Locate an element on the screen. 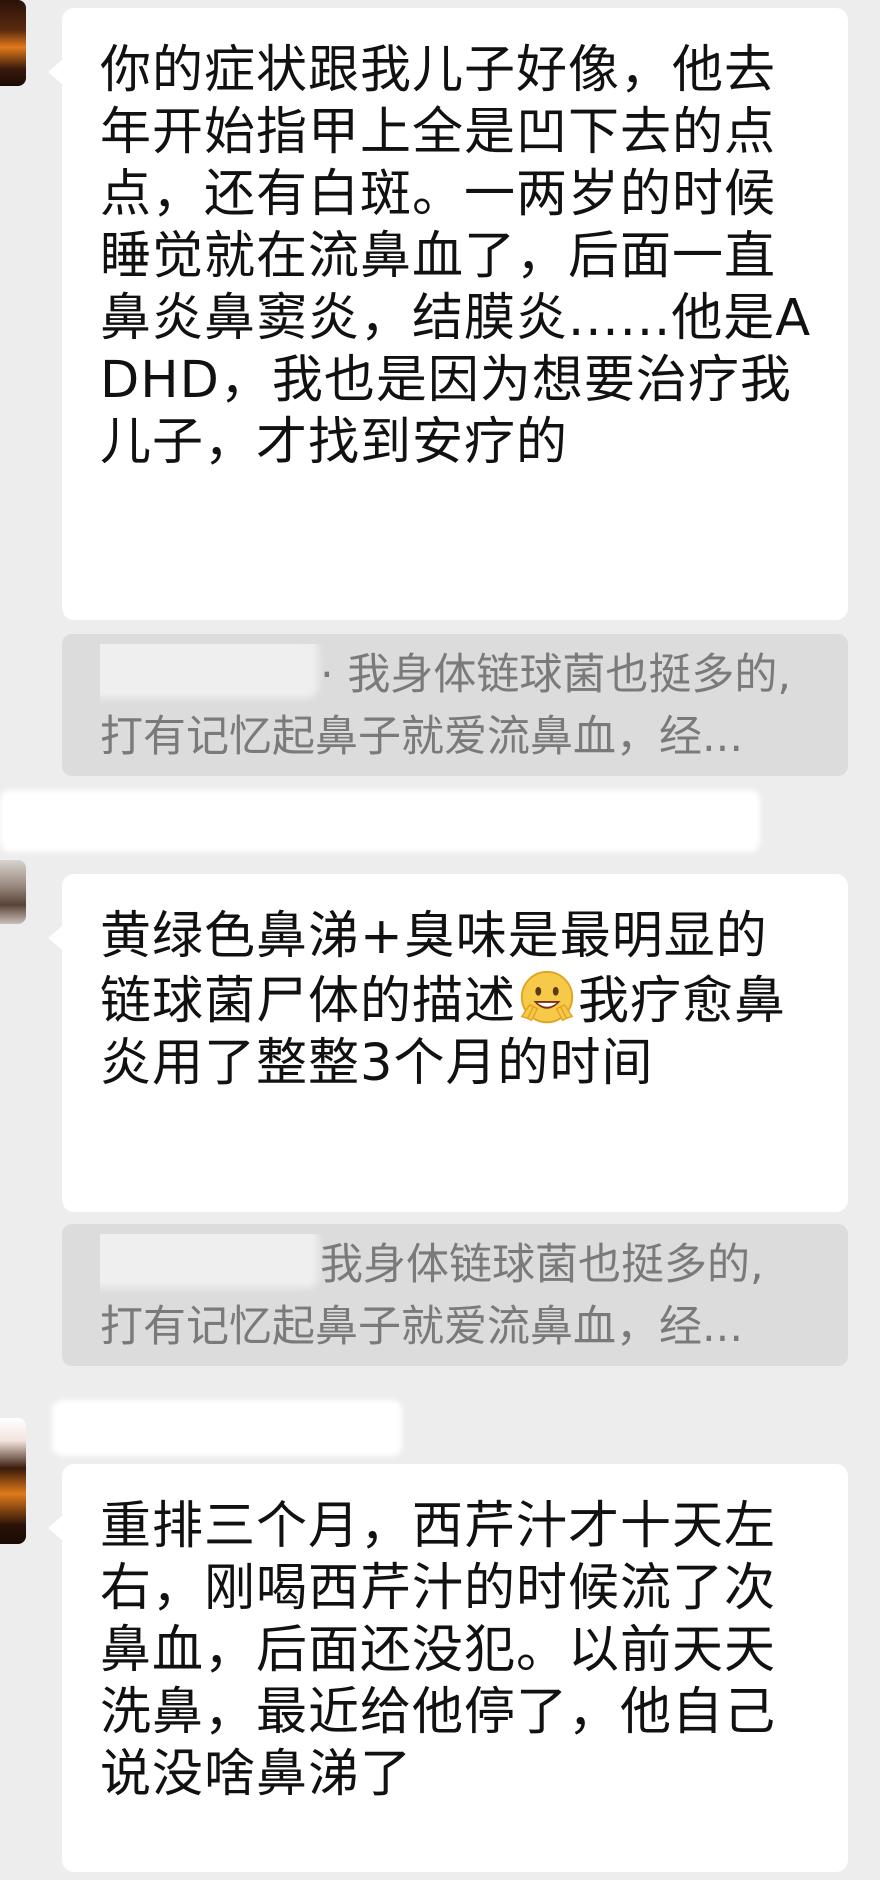  quote-text-line-1: 我身体链球菌也挺多的, is located at coordinates (542, 1265).